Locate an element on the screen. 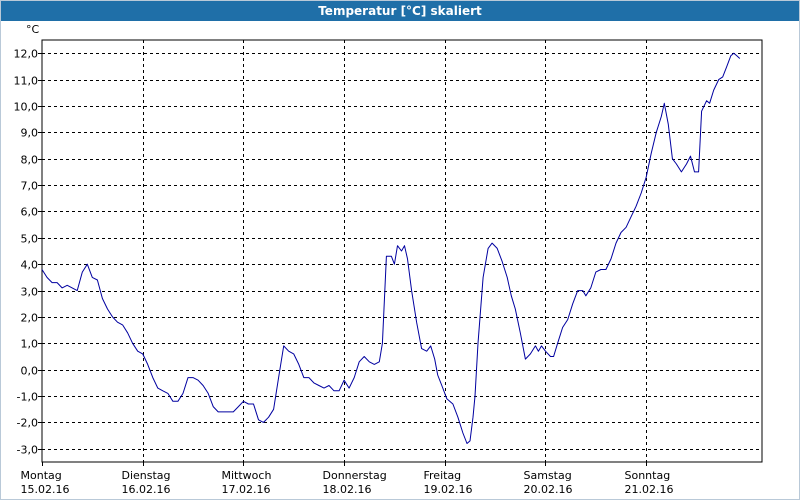 The width and height of the screenshot is (800, 503). x-tick-weekday: Samstag is located at coordinates (548, 475).